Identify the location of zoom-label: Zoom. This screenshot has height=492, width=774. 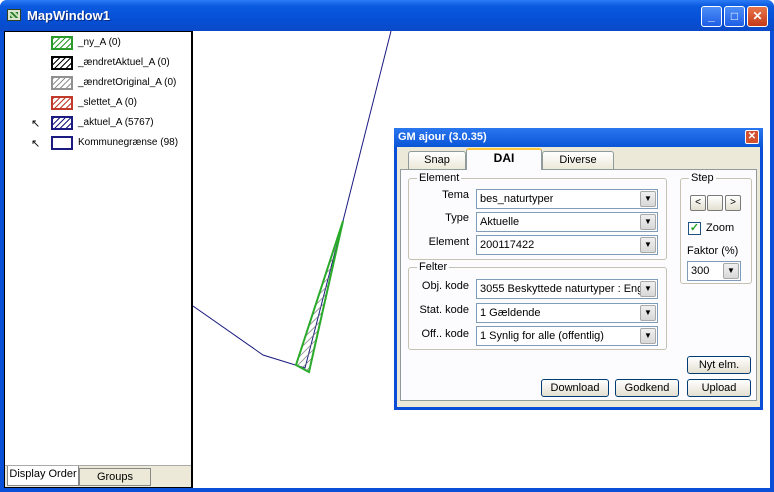
(720, 228).